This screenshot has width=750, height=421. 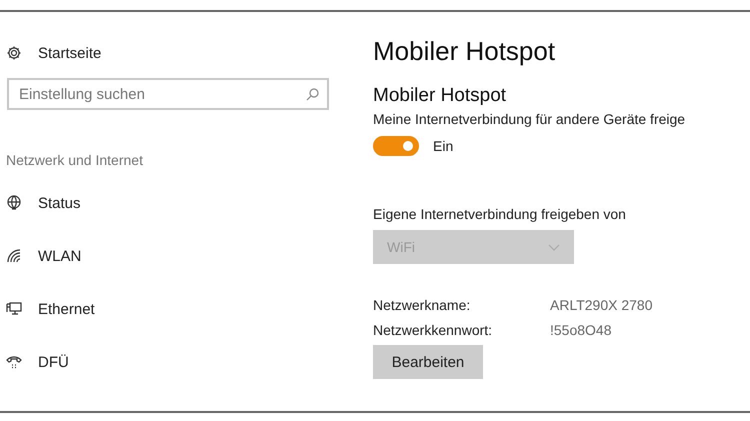 I want to click on section-heading: Netzwerk und Internet, so click(x=75, y=160).